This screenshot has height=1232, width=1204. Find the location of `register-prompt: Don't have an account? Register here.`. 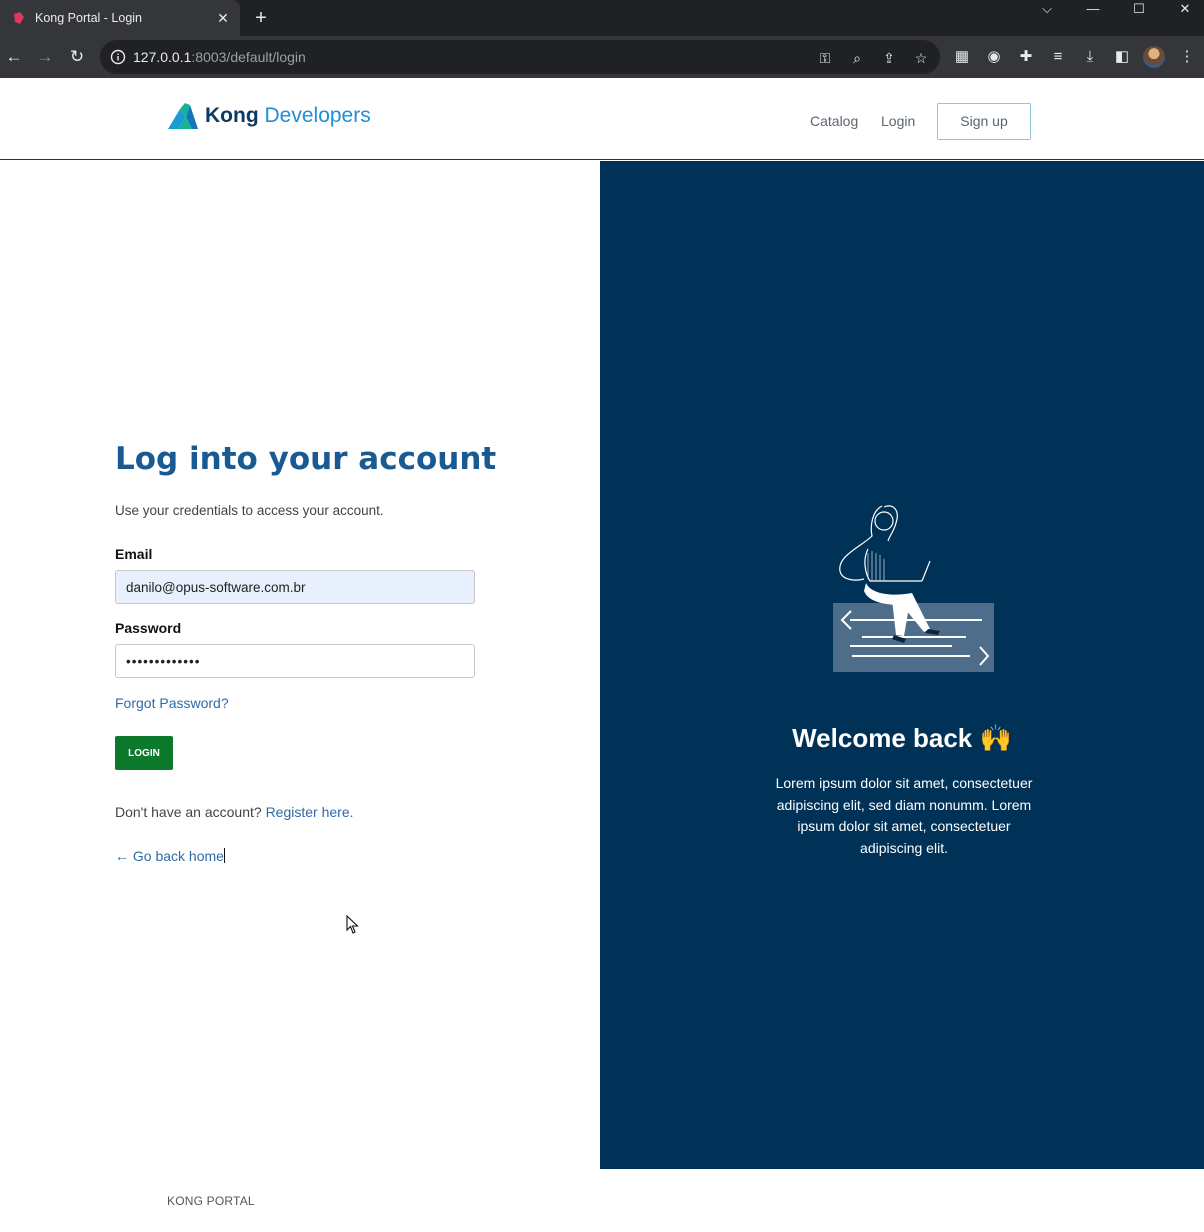

register-prompt: Don't have an account? Register here. is located at coordinates (234, 812).